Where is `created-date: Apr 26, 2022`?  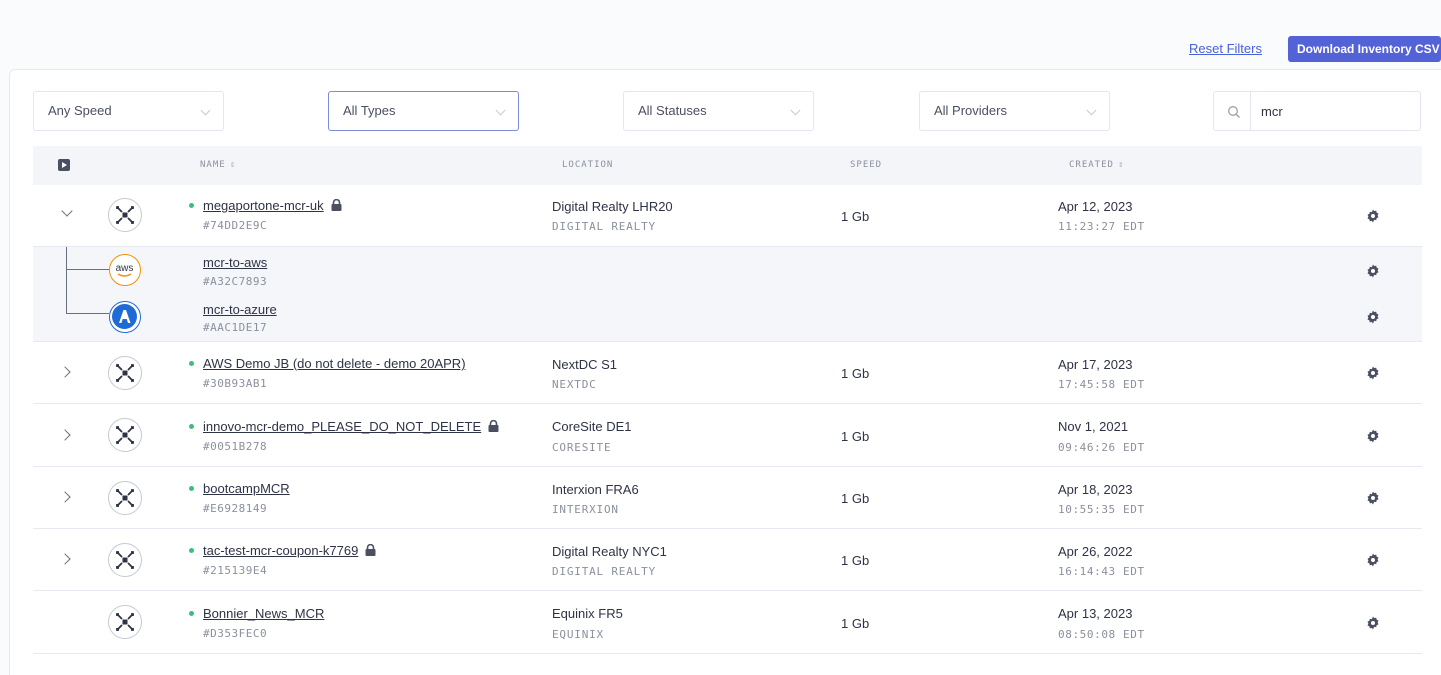 created-date: Apr 26, 2022 is located at coordinates (1095, 551).